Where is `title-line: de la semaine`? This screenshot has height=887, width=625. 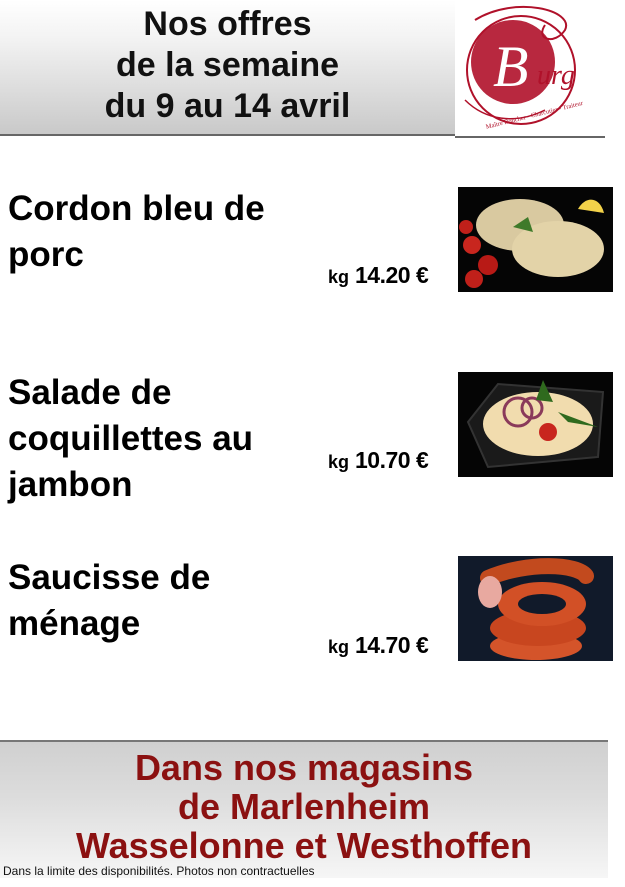
title-line: de la semaine is located at coordinates (227, 65).